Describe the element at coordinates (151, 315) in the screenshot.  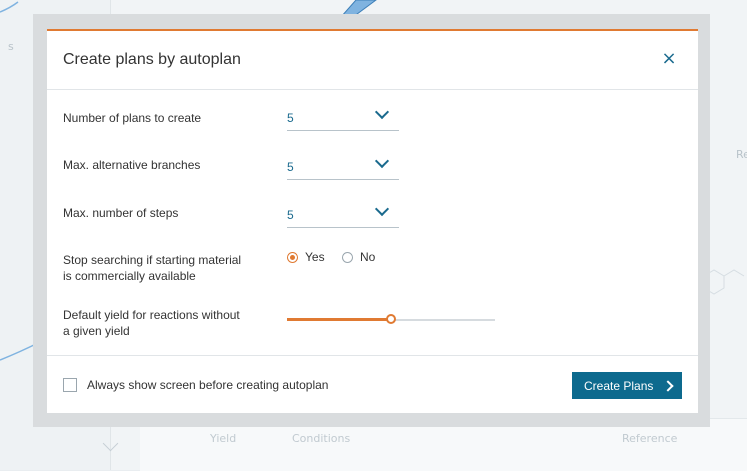
I see `default-yield-label-line1: Default yield for reactions without` at that location.